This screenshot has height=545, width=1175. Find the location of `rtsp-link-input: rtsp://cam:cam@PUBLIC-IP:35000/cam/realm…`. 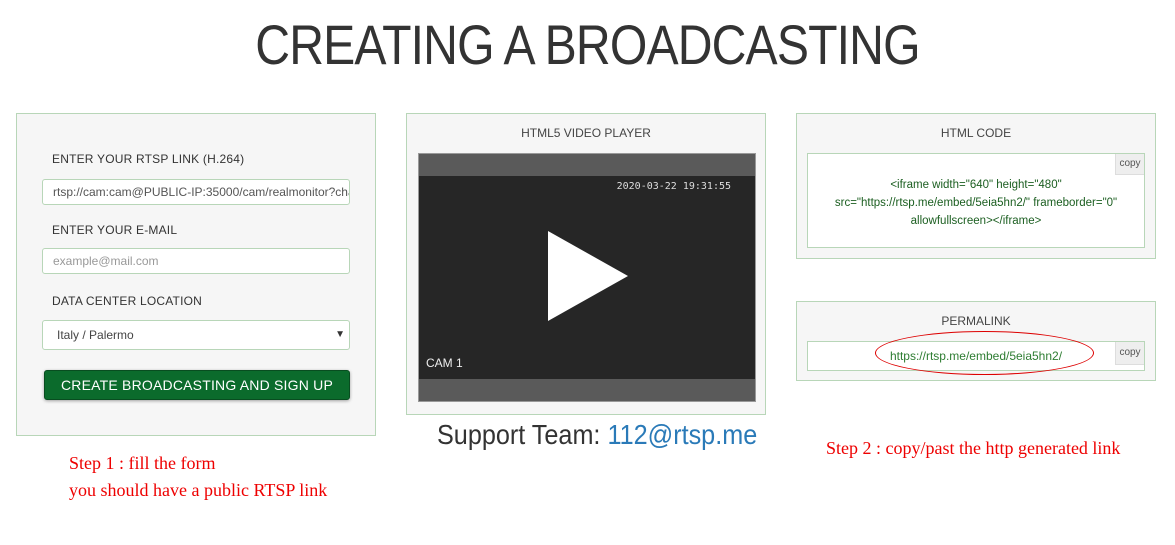

rtsp-link-input: rtsp://cam:cam@PUBLIC-IP:35000/cam/realm… is located at coordinates (196, 192).